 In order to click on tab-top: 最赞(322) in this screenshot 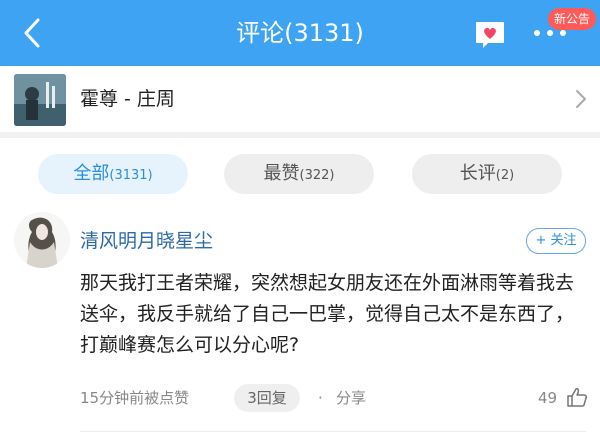, I will do `click(299, 174)`.